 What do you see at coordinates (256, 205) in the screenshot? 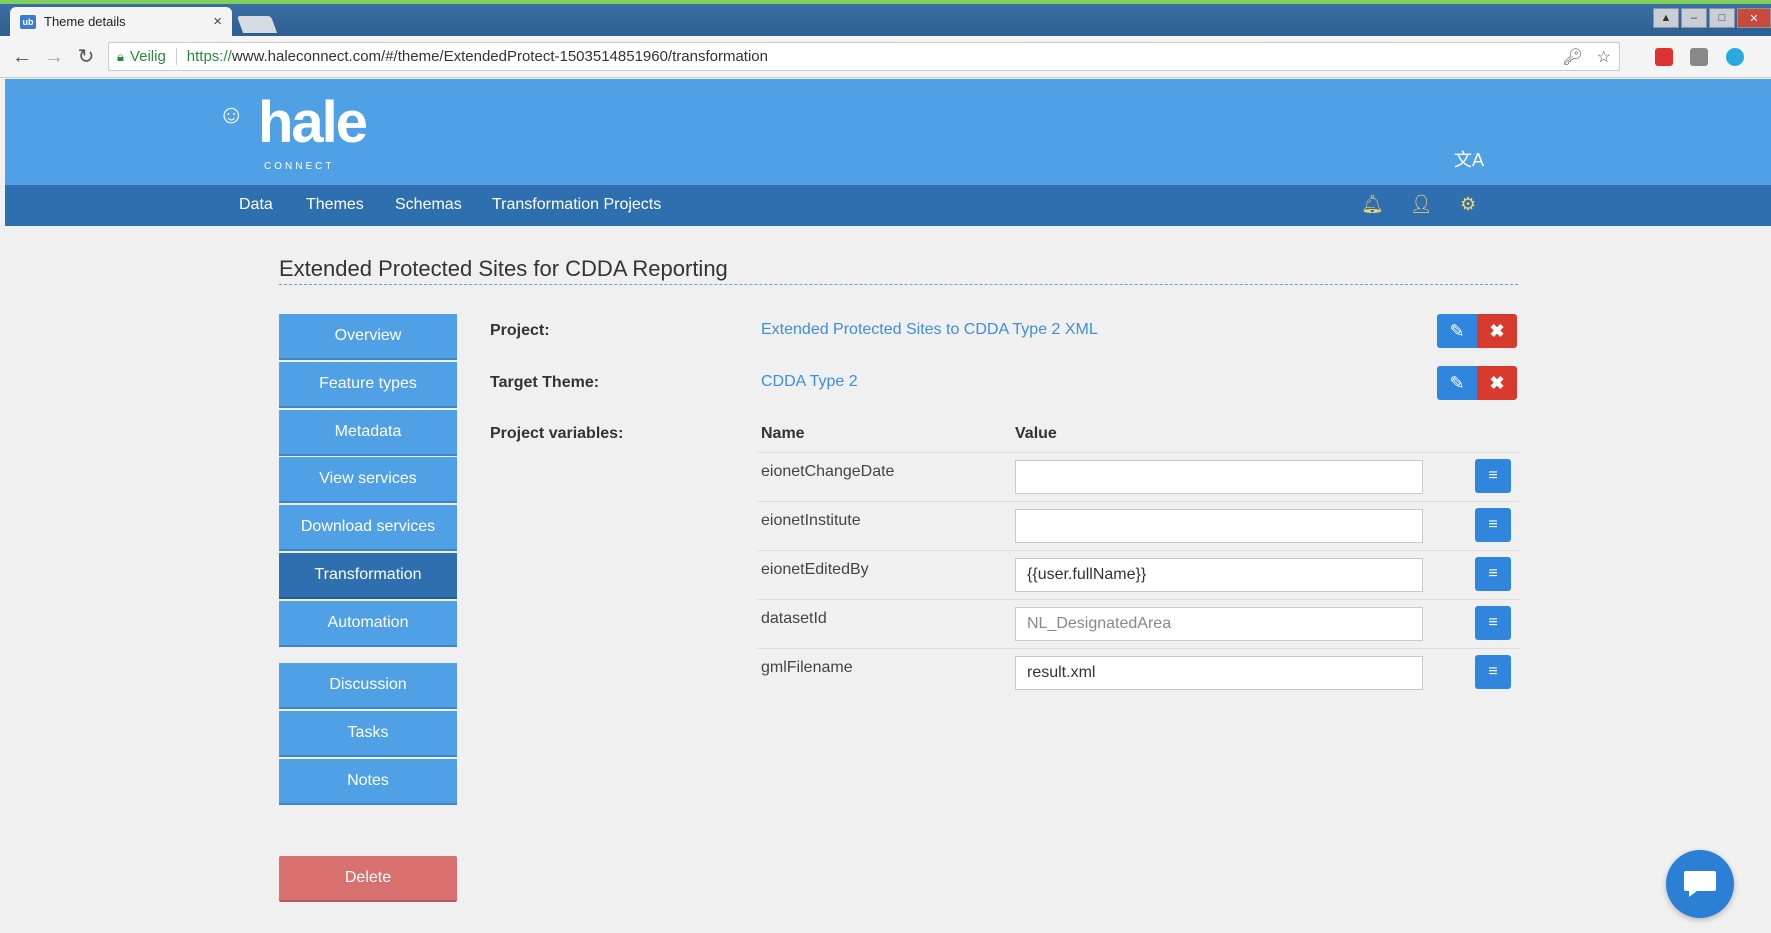
I see `nav-data: Data` at bounding box center [256, 205].